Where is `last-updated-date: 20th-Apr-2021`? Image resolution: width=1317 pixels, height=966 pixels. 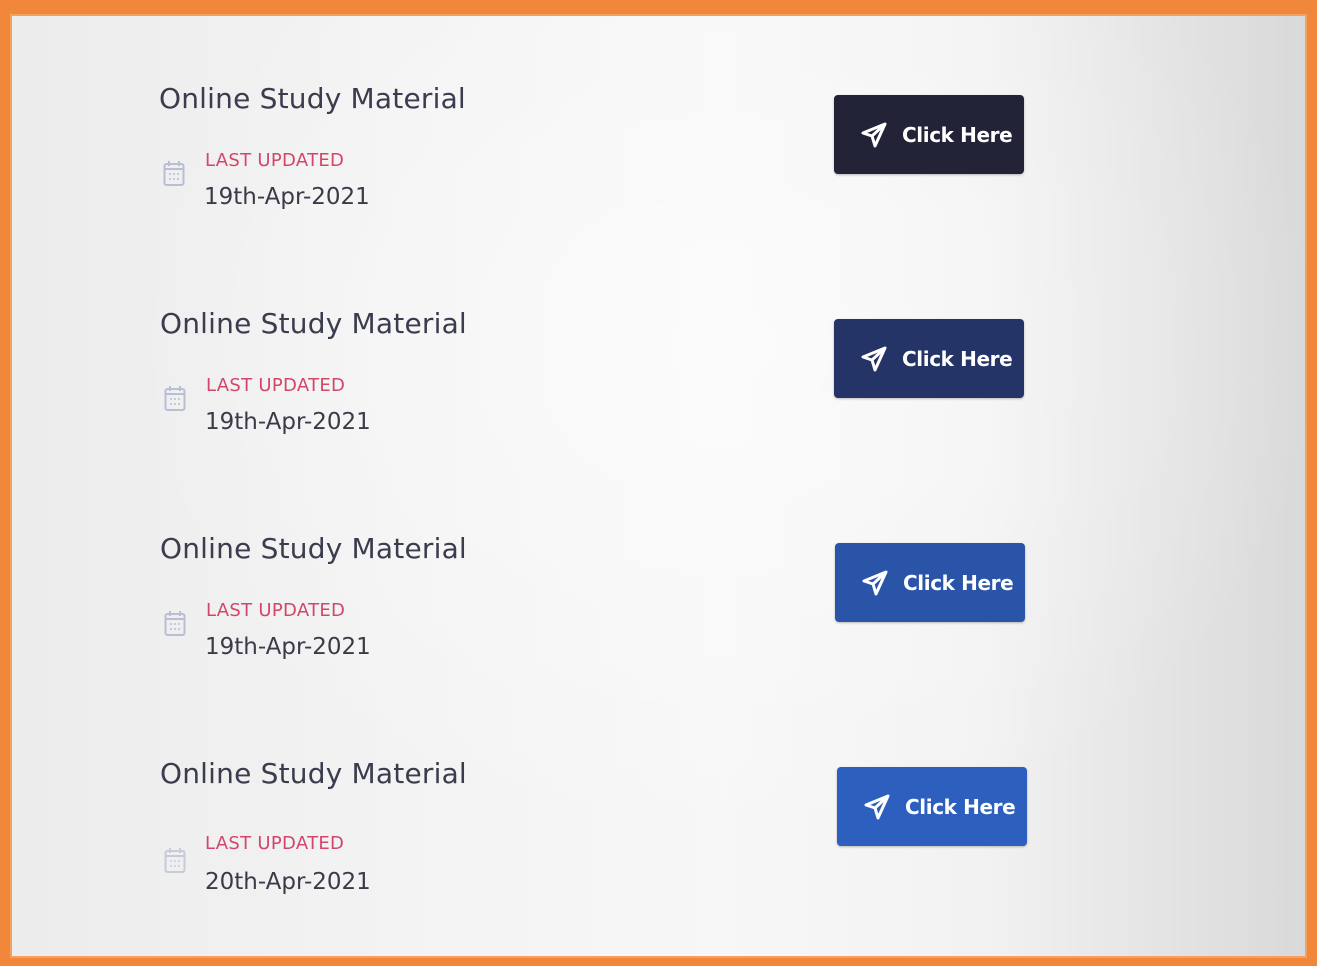
last-updated-date: 20th-Apr-2021 is located at coordinates (288, 882).